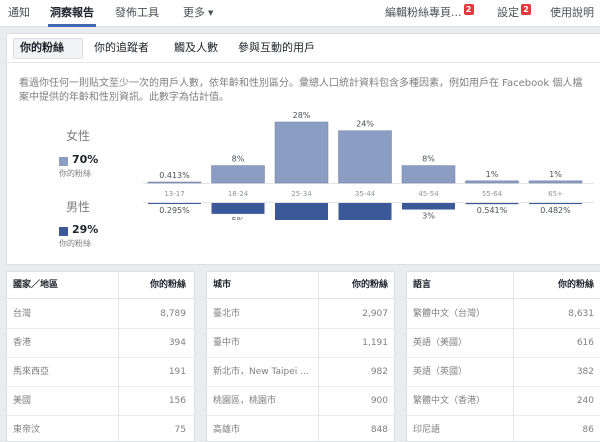  I want to click on female-value-label: 24%, so click(365, 124).